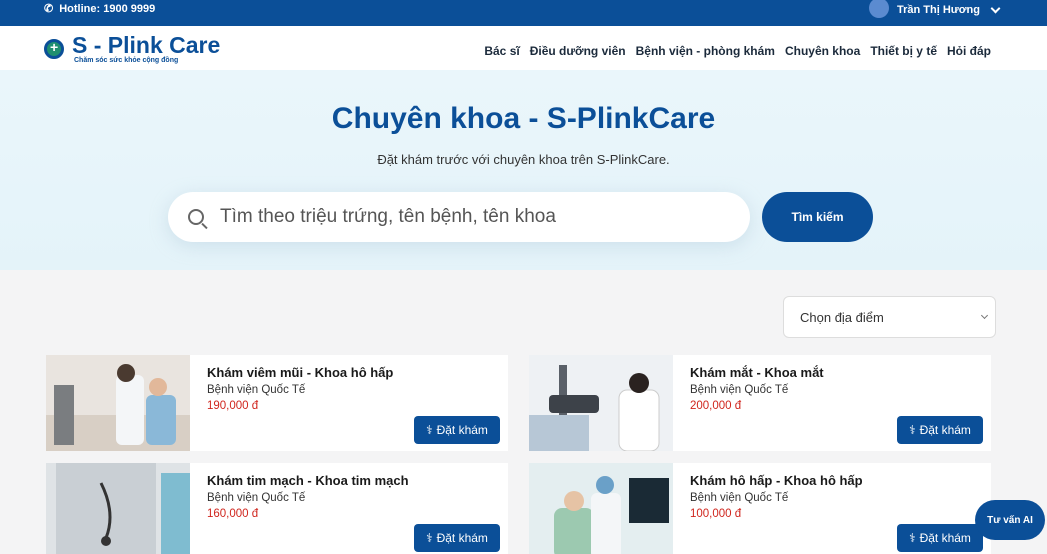 This screenshot has height=554, width=1047. What do you see at coordinates (817, 217) in the screenshot?
I see `search-button: Tìm kiếm` at bounding box center [817, 217].